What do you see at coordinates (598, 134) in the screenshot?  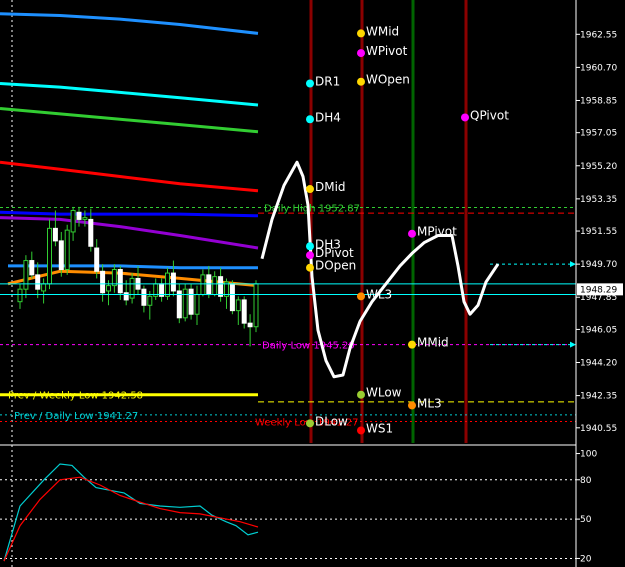 I see `axis-tick-label: 1957.05` at bounding box center [598, 134].